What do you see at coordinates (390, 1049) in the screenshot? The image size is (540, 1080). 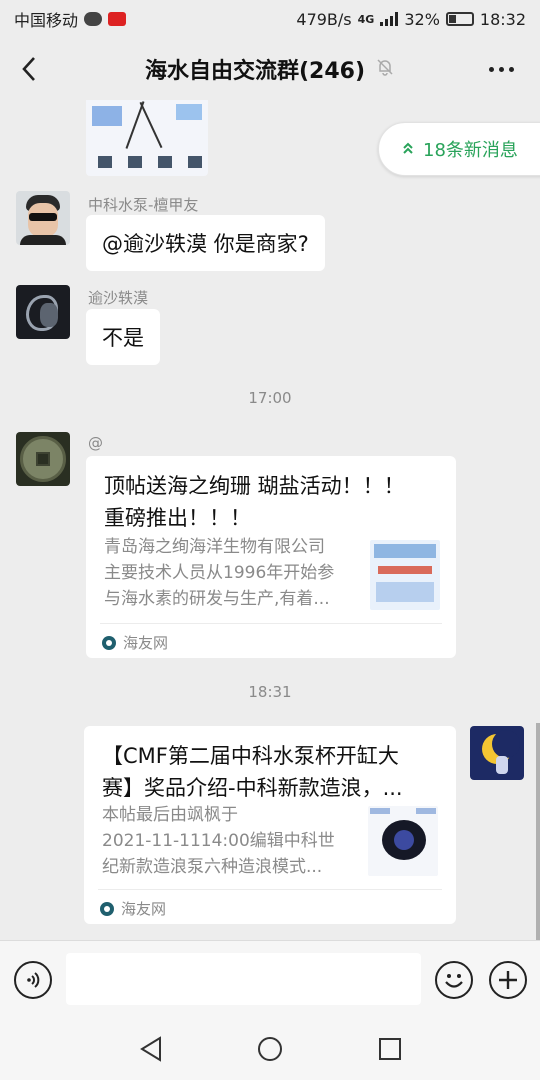 I see `nav-recent-icon` at bounding box center [390, 1049].